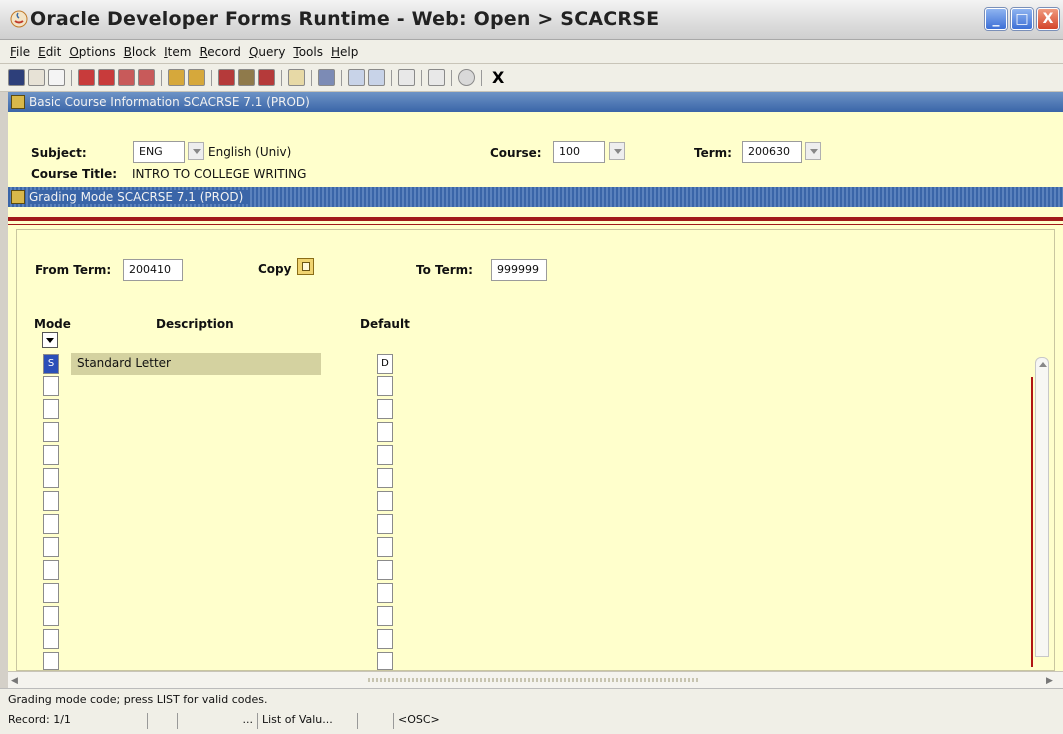  Describe the element at coordinates (50, 340) in the screenshot. I see `mode-dropdown-button` at that location.